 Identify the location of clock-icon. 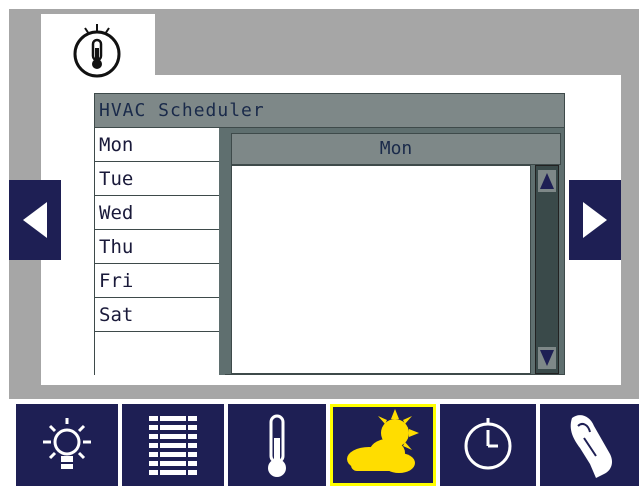
(488, 444).